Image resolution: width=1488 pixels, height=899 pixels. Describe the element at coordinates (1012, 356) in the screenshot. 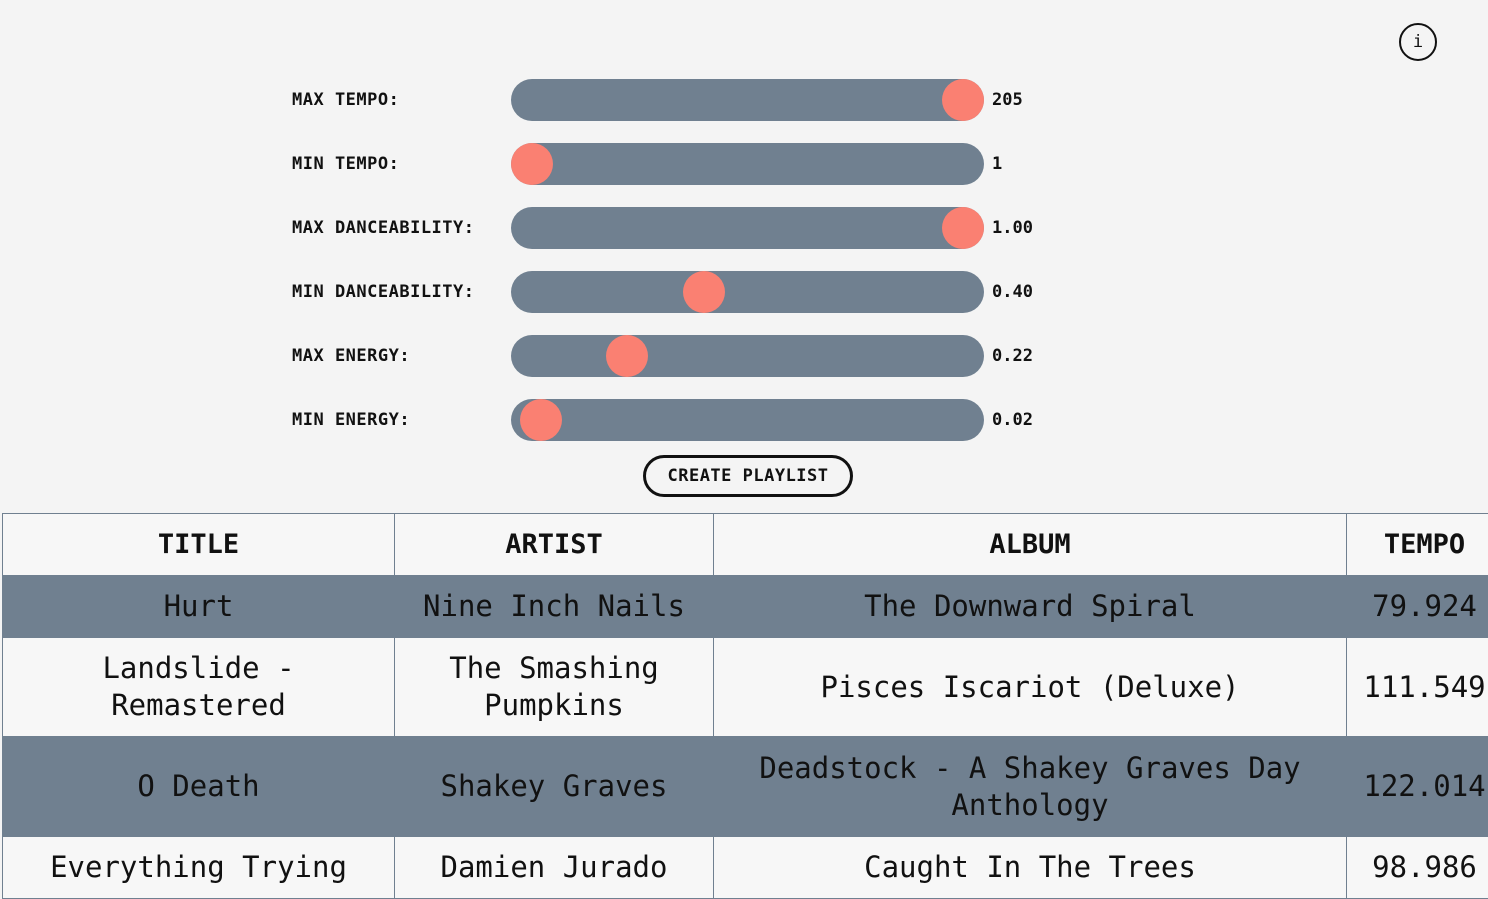

I see `slider-value: 0.22` at that location.